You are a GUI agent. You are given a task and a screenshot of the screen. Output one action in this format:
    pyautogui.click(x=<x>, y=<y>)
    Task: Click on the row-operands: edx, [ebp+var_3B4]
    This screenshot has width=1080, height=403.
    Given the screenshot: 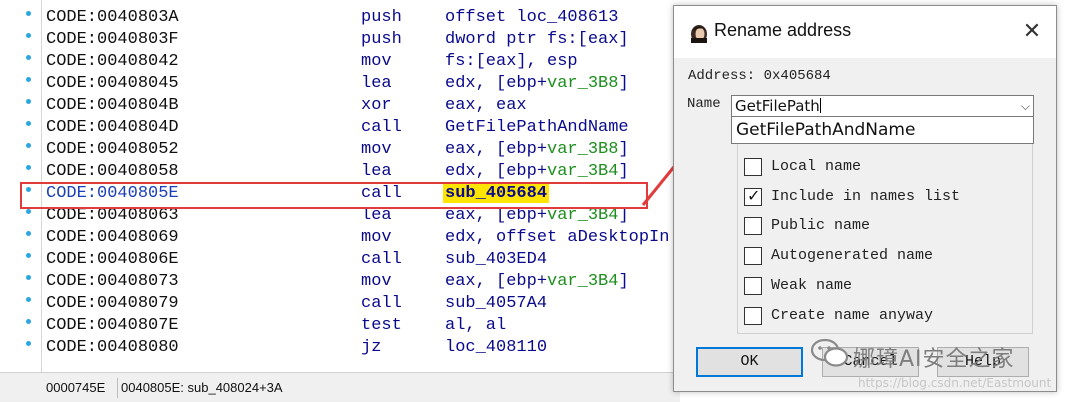 What is the action you would take?
    pyautogui.click(x=537, y=172)
    